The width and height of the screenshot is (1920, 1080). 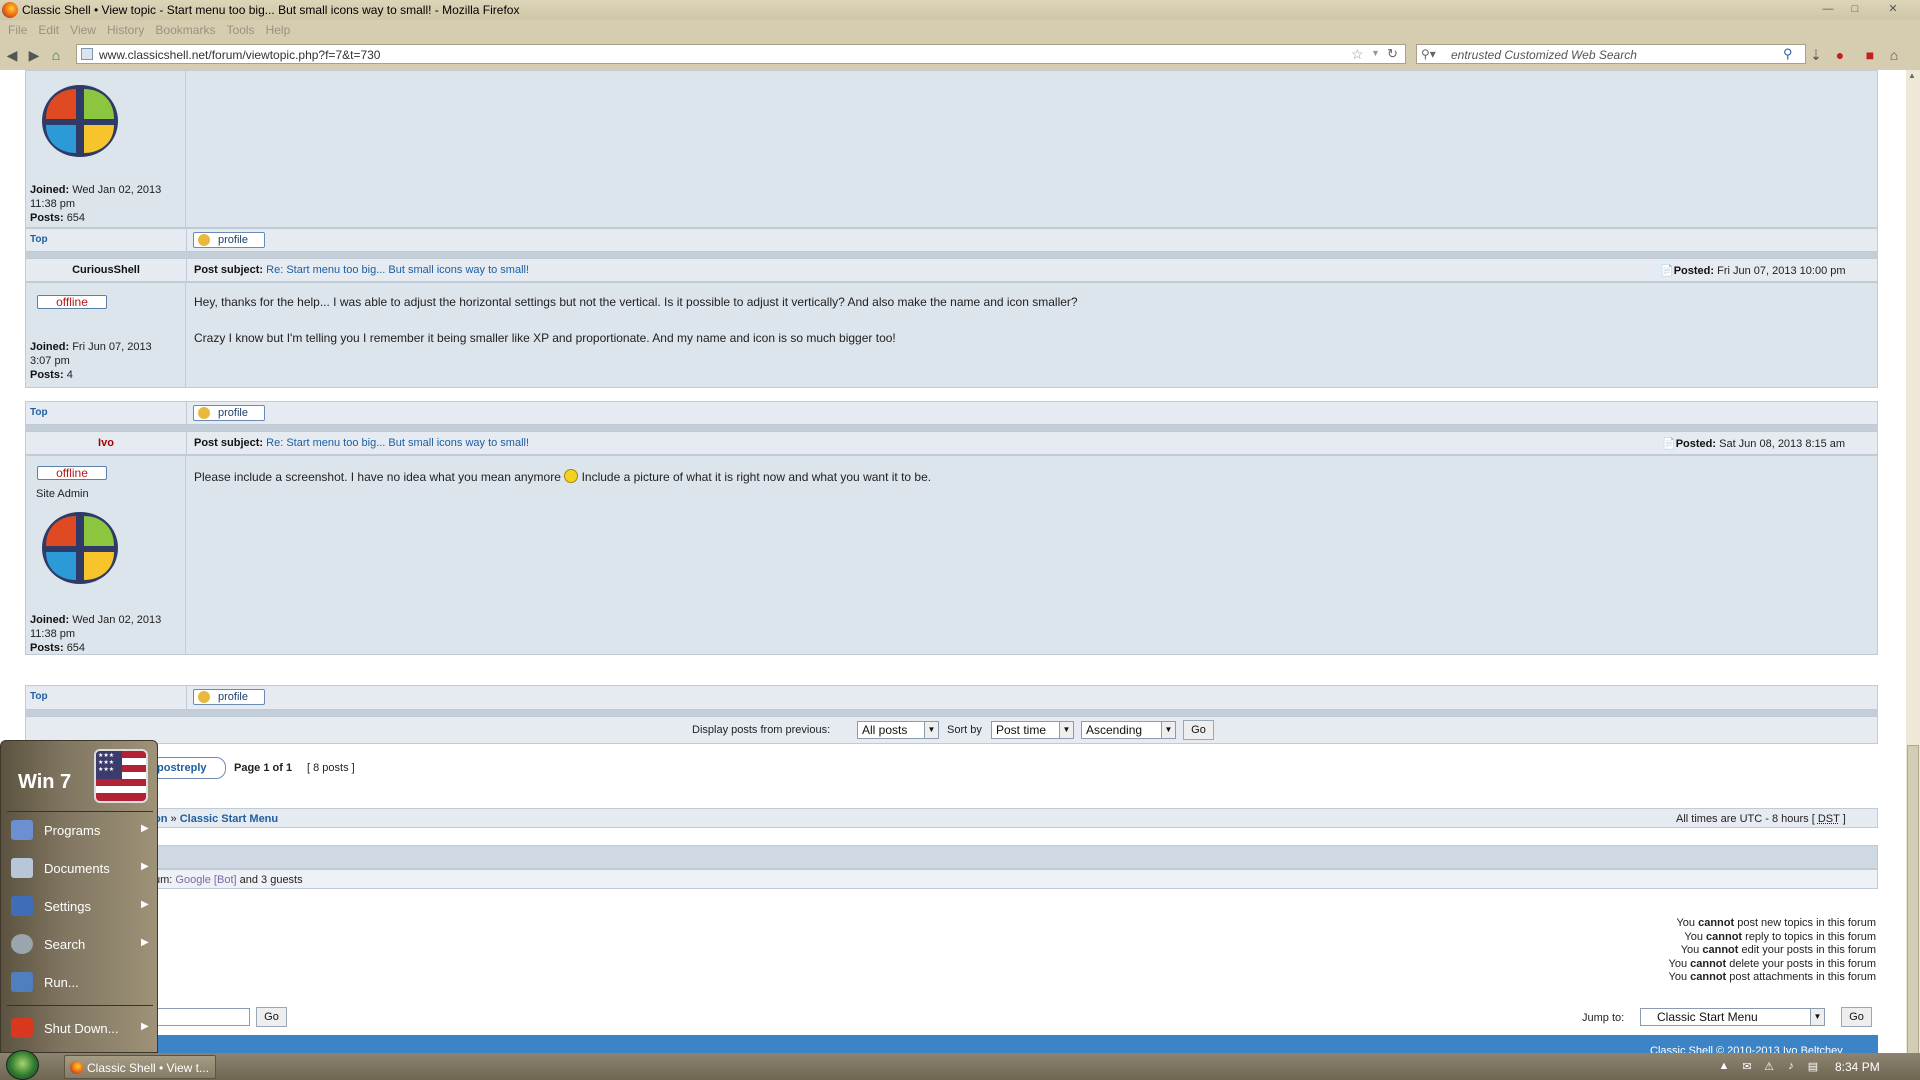 What do you see at coordinates (229, 697) in the screenshot?
I see `post-3-profile-button: profile` at bounding box center [229, 697].